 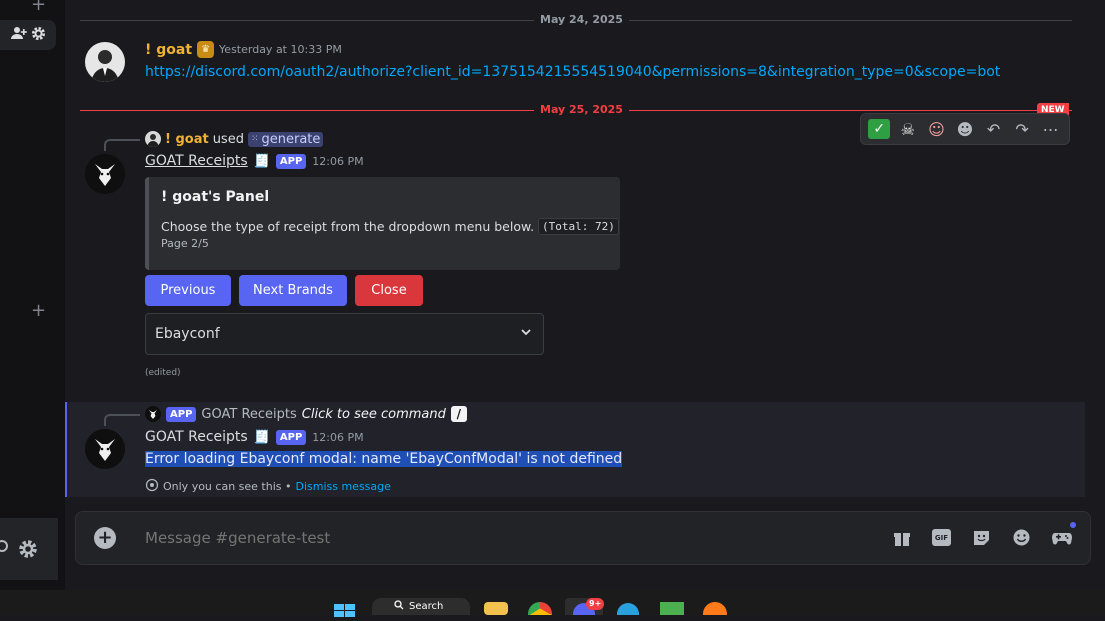 I want to click on search-icon, so click(x=399, y=606).